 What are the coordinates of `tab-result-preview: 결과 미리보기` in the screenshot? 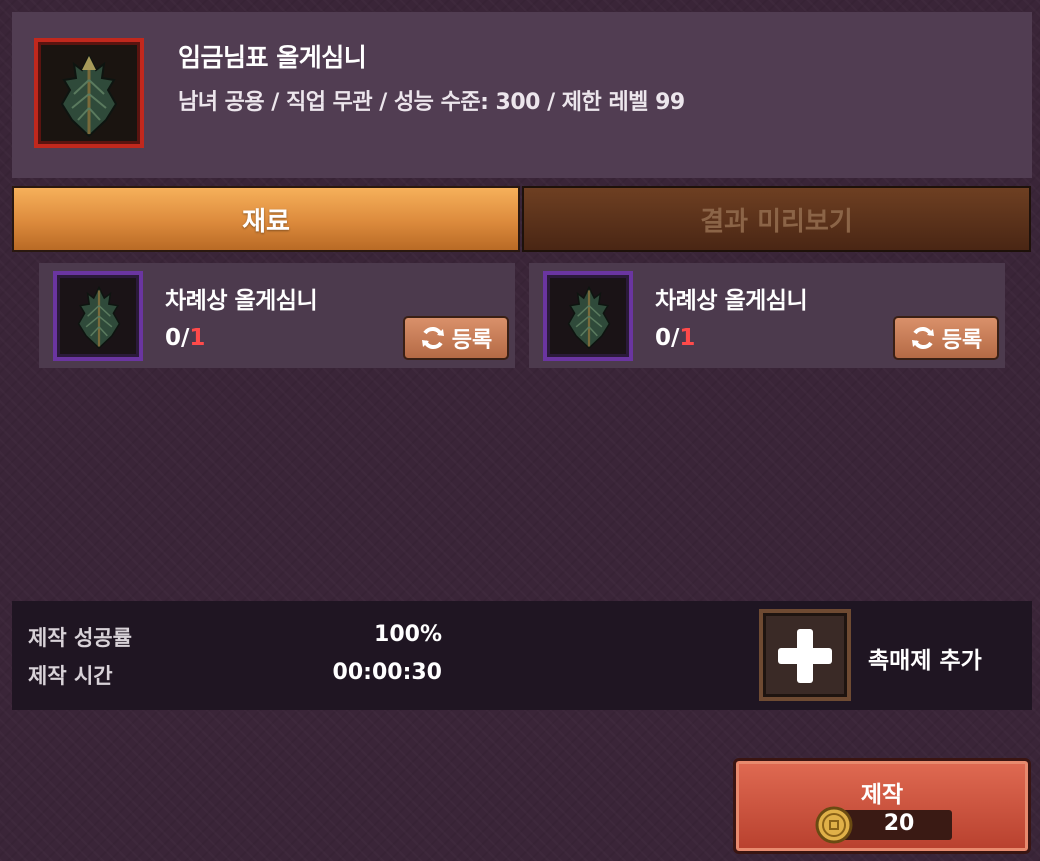 It's located at (776, 219).